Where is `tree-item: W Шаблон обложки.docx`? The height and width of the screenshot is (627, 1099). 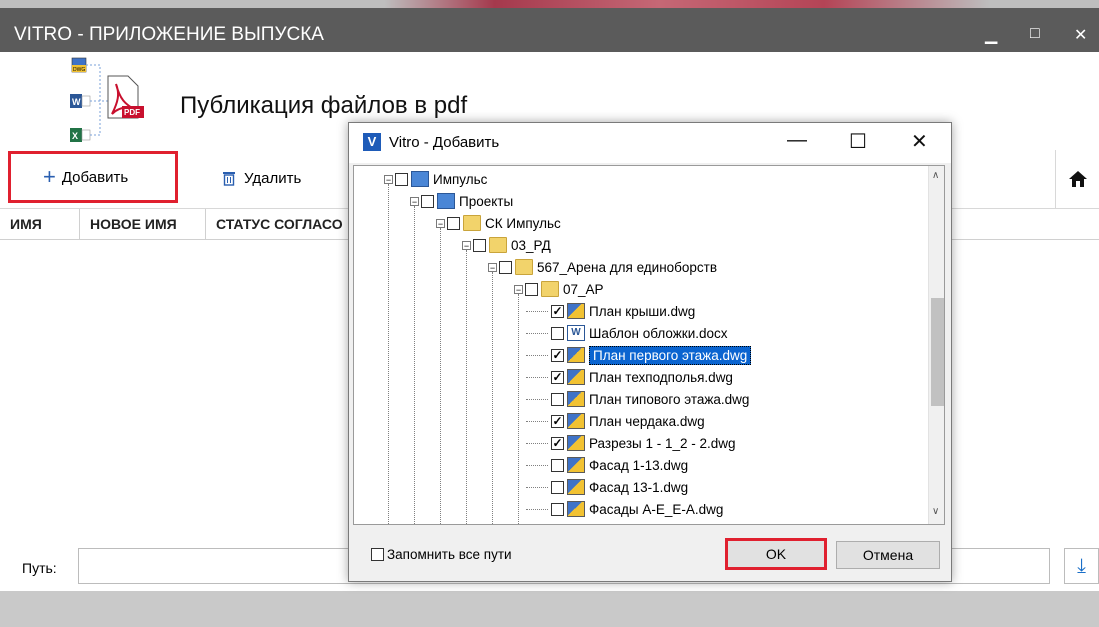 tree-item: W Шаблон обложки.docx is located at coordinates (634, 333).